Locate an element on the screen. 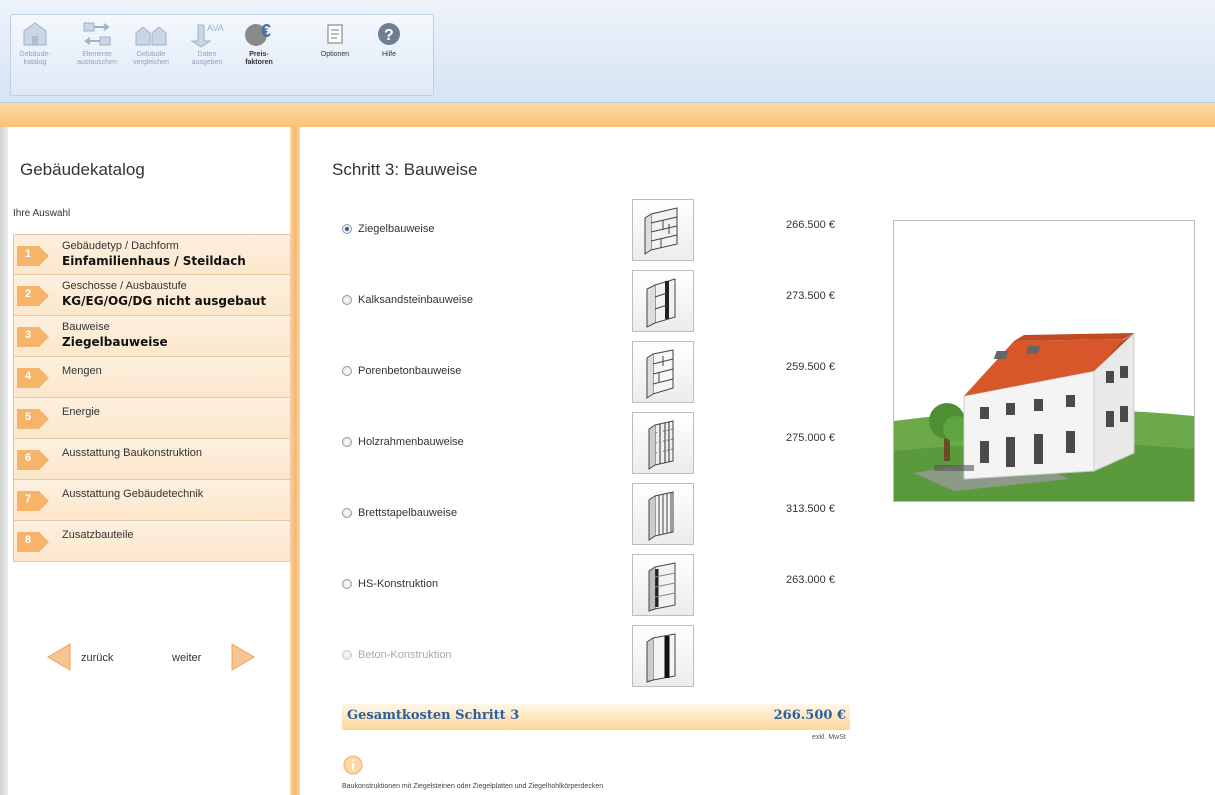  options-icon is located at coordinates (335, 34).